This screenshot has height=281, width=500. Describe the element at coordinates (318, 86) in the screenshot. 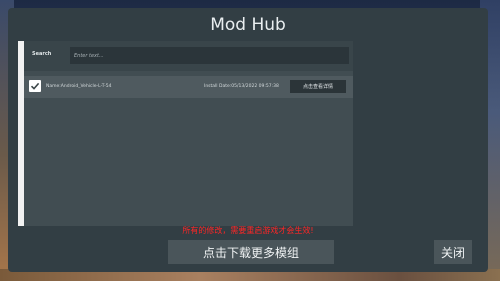

I see `view-details-button: 点击查看详情` at that location.